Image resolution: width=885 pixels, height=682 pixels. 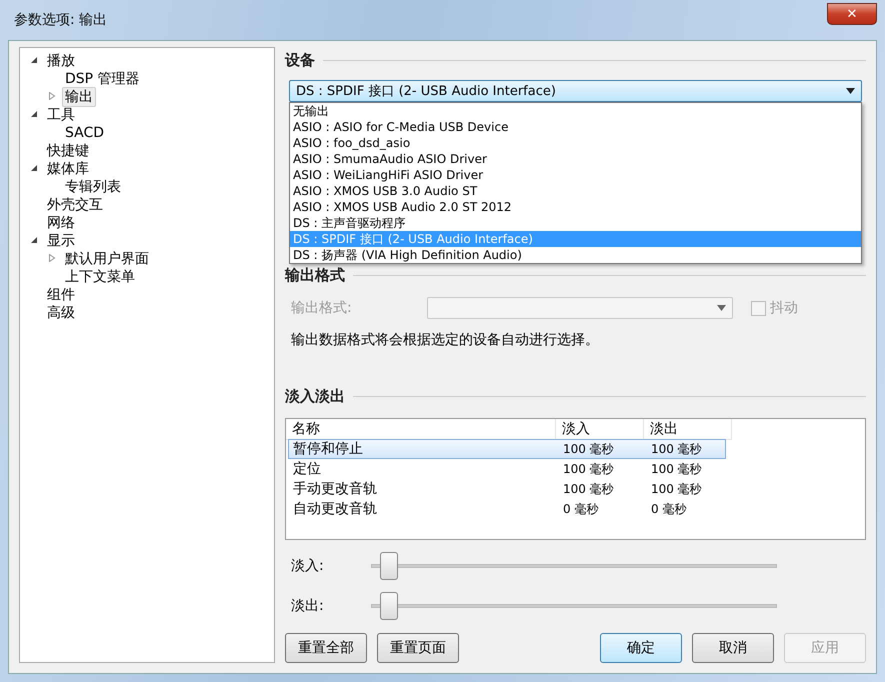 What do you see at coordinates (308, 606) in the screenshot?
I see `slider-label: 淡出:` at bounding box center [308, 606].